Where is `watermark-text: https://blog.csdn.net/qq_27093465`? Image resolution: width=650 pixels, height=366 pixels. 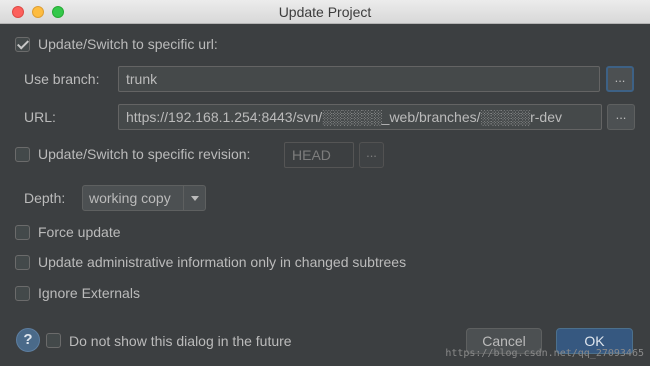 watermark-text: https://blog.csdn.net/qq_27093465 is located at coordinates (544, 353).